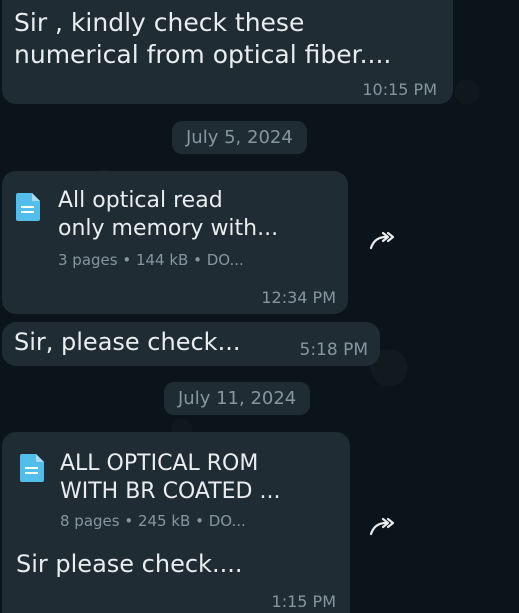 The width and height of the screenshot is (519, 613). What do you see at coordinates (239, 137) in the screenshot?
I see `date-separator: July 5, 2024` at bounding box center [239, 137].